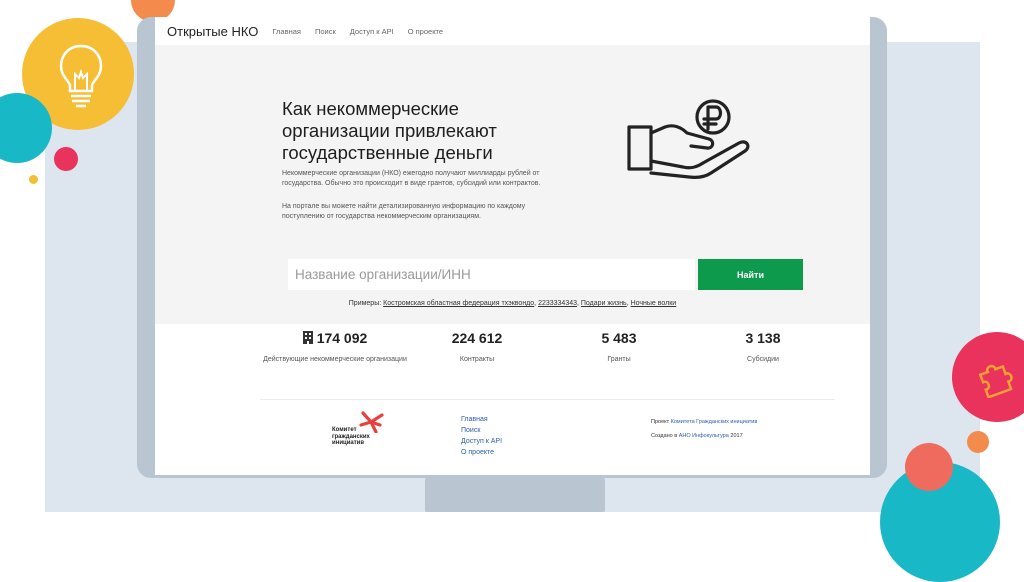  What do you see at coordinates (351, 436) in the screenshot?
I see `committee-logo-text: Комитет гражданских инициатив` at bounding box center [351, 436].